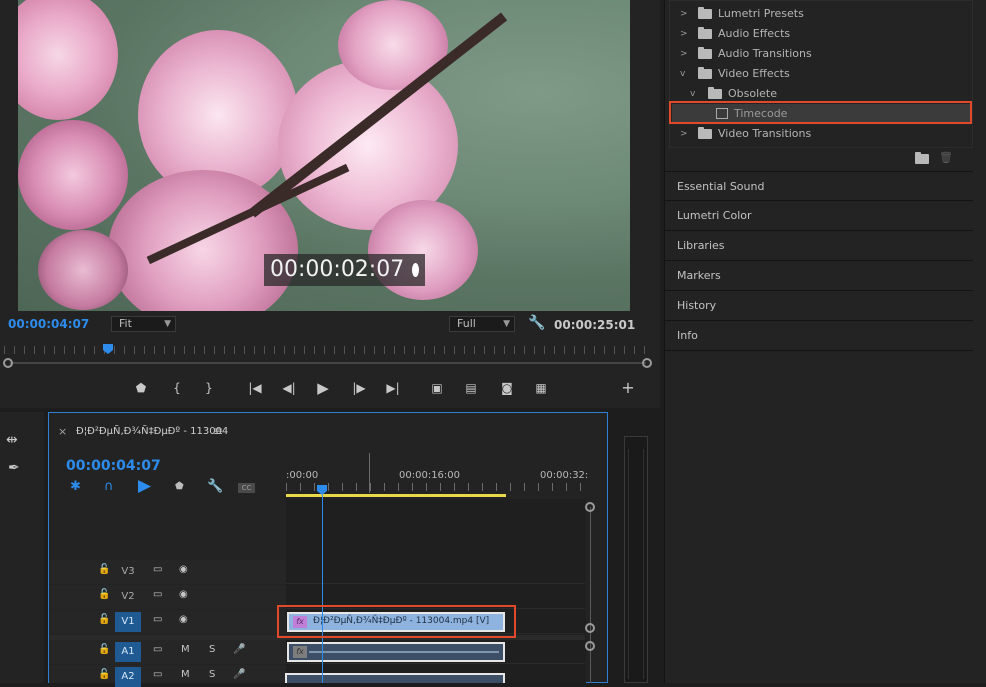 This screenshot has width=986, height=687. Describe the element at coordinates (819, 216) in the screenshot. I see `tab-lumetri-color: Lumetri Color` at that location.